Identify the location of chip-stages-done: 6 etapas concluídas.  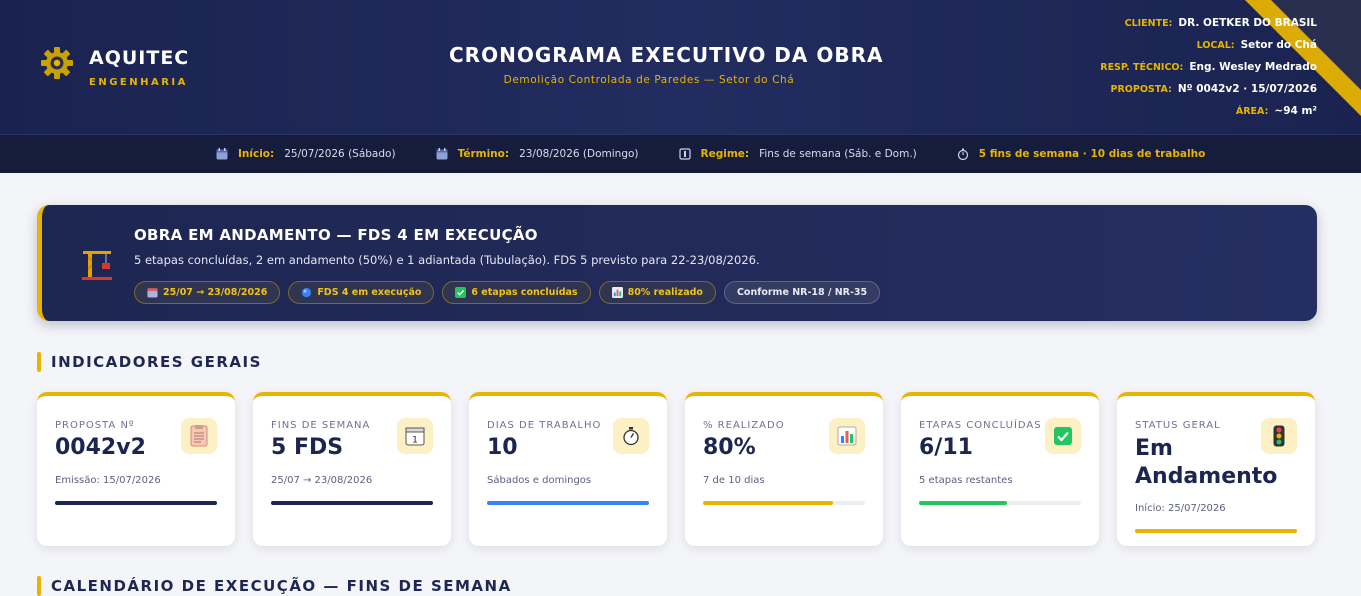
(516, 292).